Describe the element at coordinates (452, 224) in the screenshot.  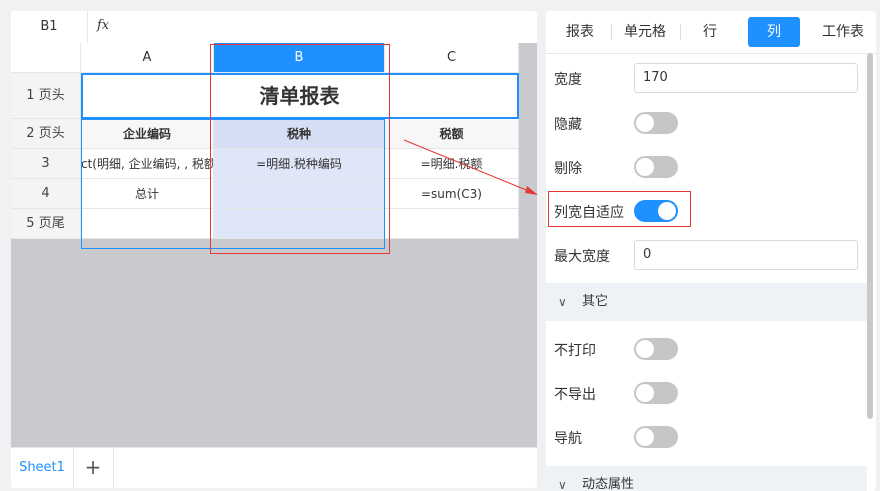
I see `cell-c5` at that location.